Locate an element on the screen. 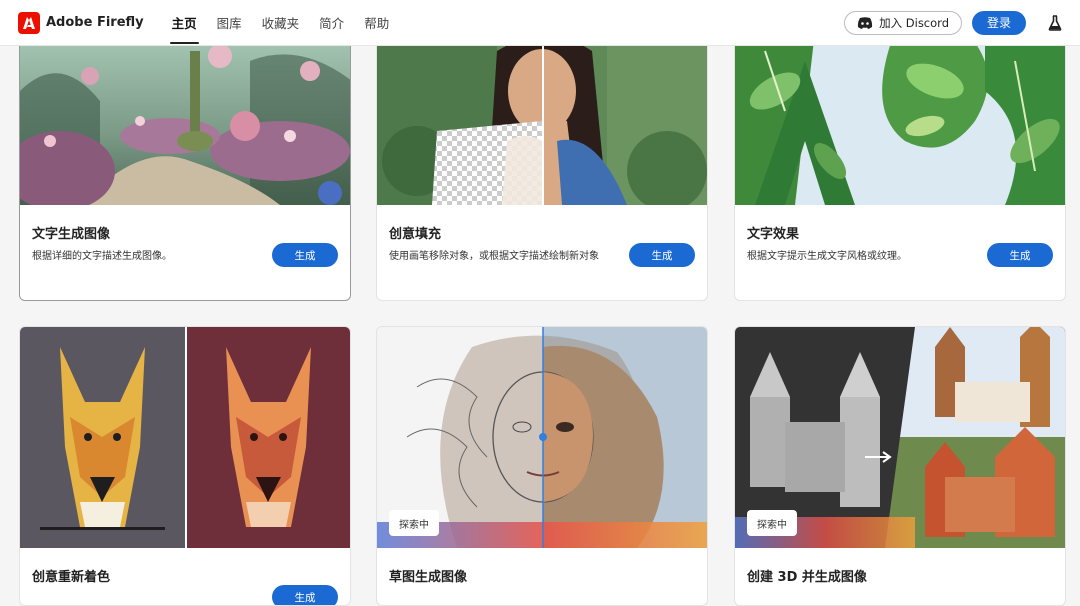  login-button: 登录 is located at coordinates (999, 22).